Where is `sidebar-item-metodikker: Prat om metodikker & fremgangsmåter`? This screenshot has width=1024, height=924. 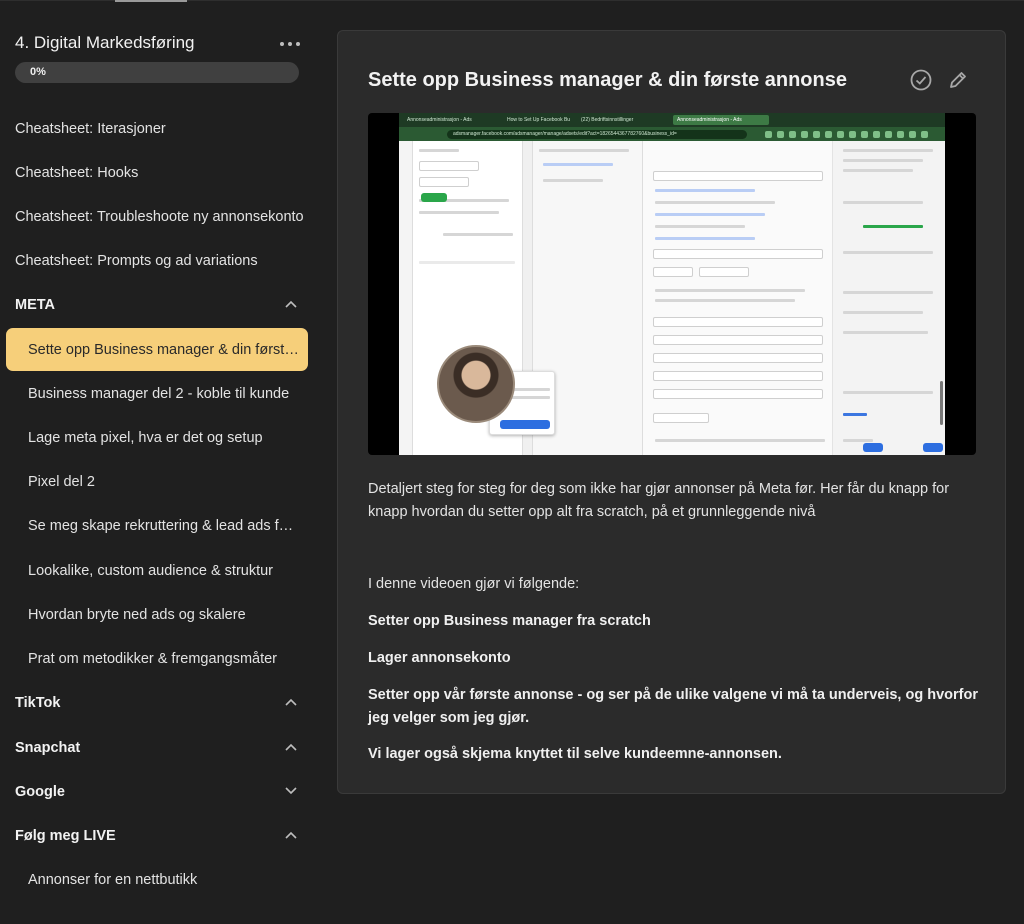 sidebar-item-metodikker: Prat om metodikker & fremgangsmåter is located at coordinates (164, 659).